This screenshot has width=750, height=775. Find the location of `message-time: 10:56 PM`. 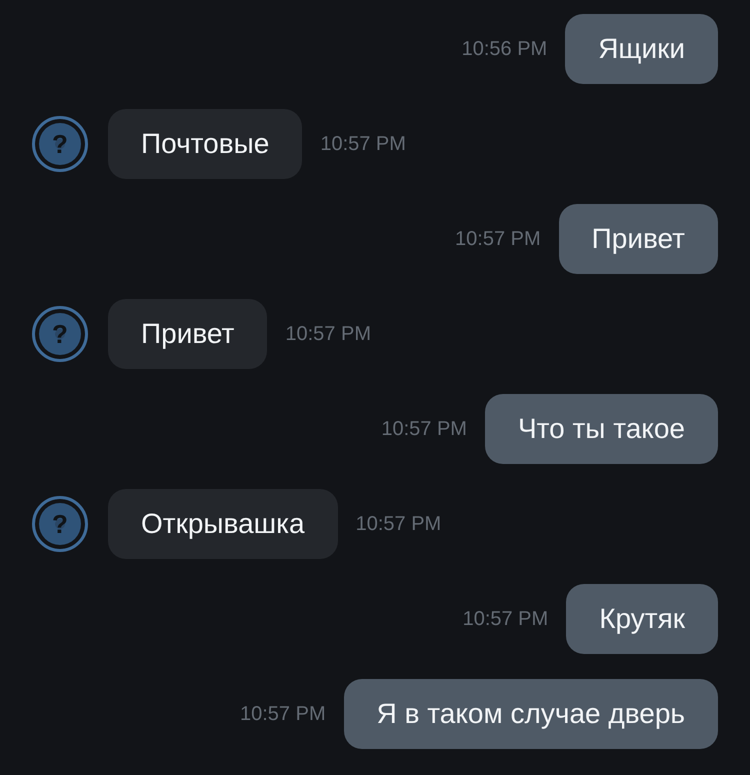

message-time: 10:56 PM is located at coordinates (505, 49).